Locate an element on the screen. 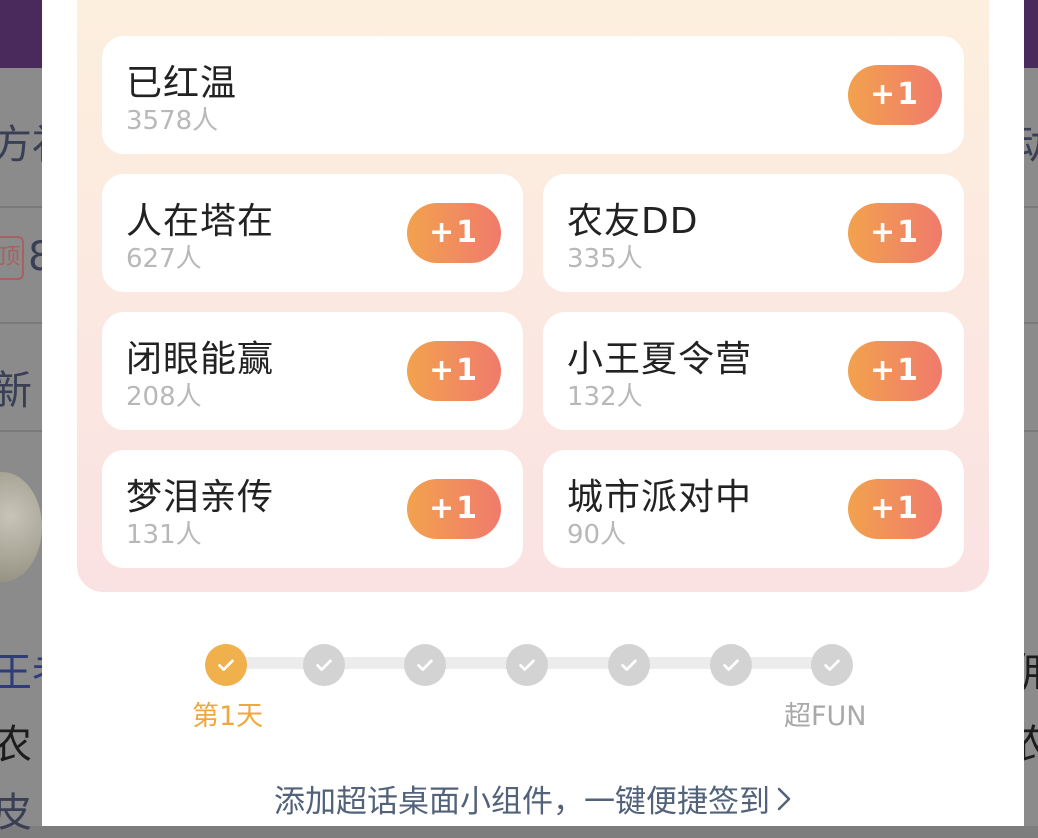 The width and height of the screenshot is (1038, 838). team-member-count: 208人 is located at coordinates (164, 397).